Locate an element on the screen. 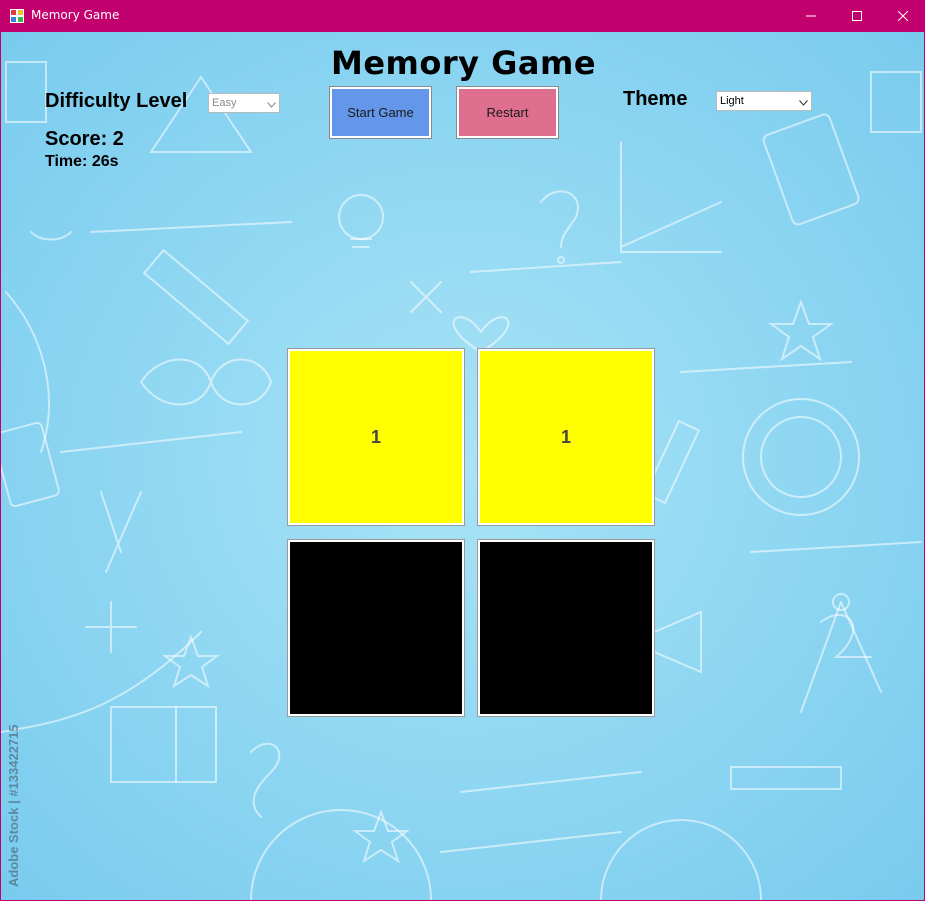 Image resolution: width=925 pixels, height=901 pixels. minimize-icon is located at coordinates (811, 16).